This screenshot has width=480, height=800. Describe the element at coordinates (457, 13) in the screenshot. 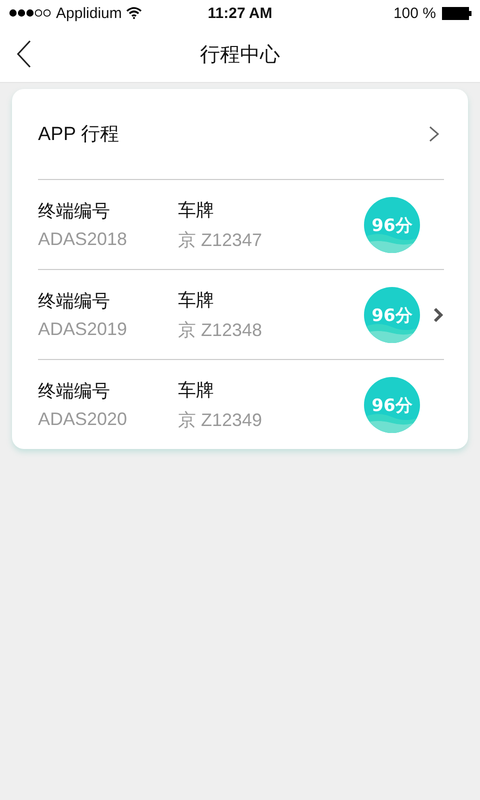

I see `battery-icon` at that location.